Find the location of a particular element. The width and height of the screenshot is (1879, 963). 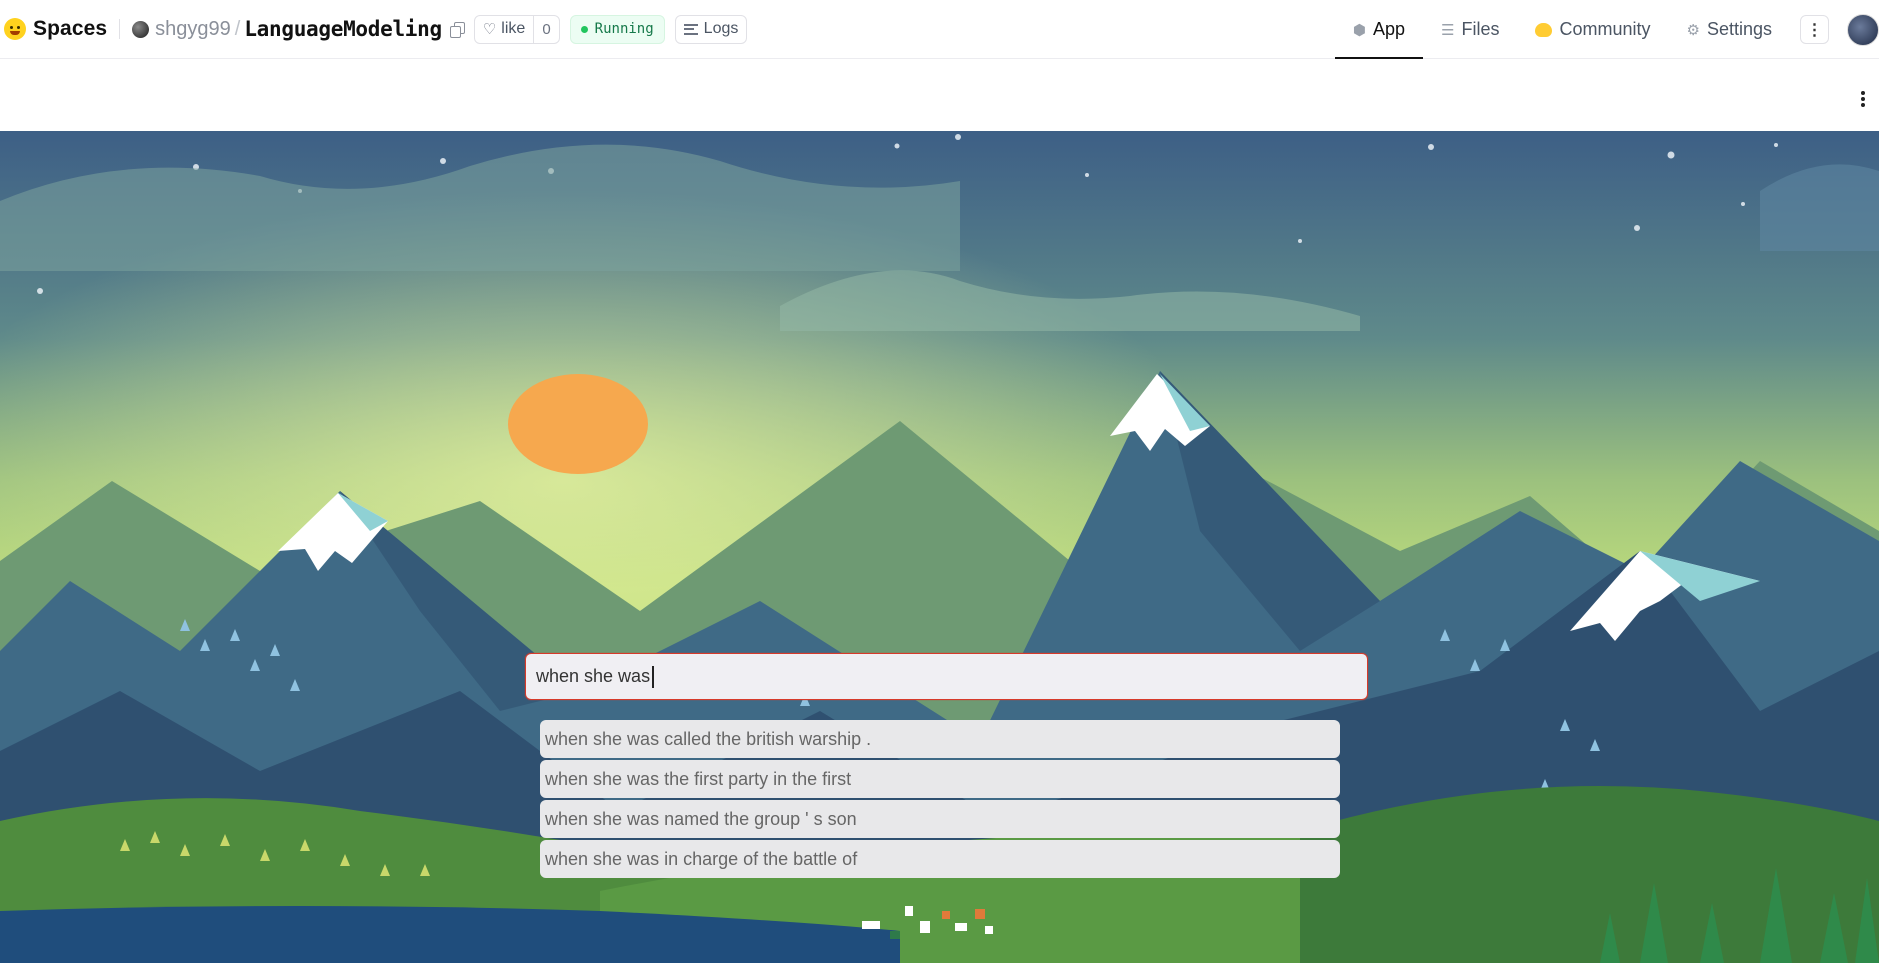

spaces-link: Spaces is located at coordinates (70, 29).